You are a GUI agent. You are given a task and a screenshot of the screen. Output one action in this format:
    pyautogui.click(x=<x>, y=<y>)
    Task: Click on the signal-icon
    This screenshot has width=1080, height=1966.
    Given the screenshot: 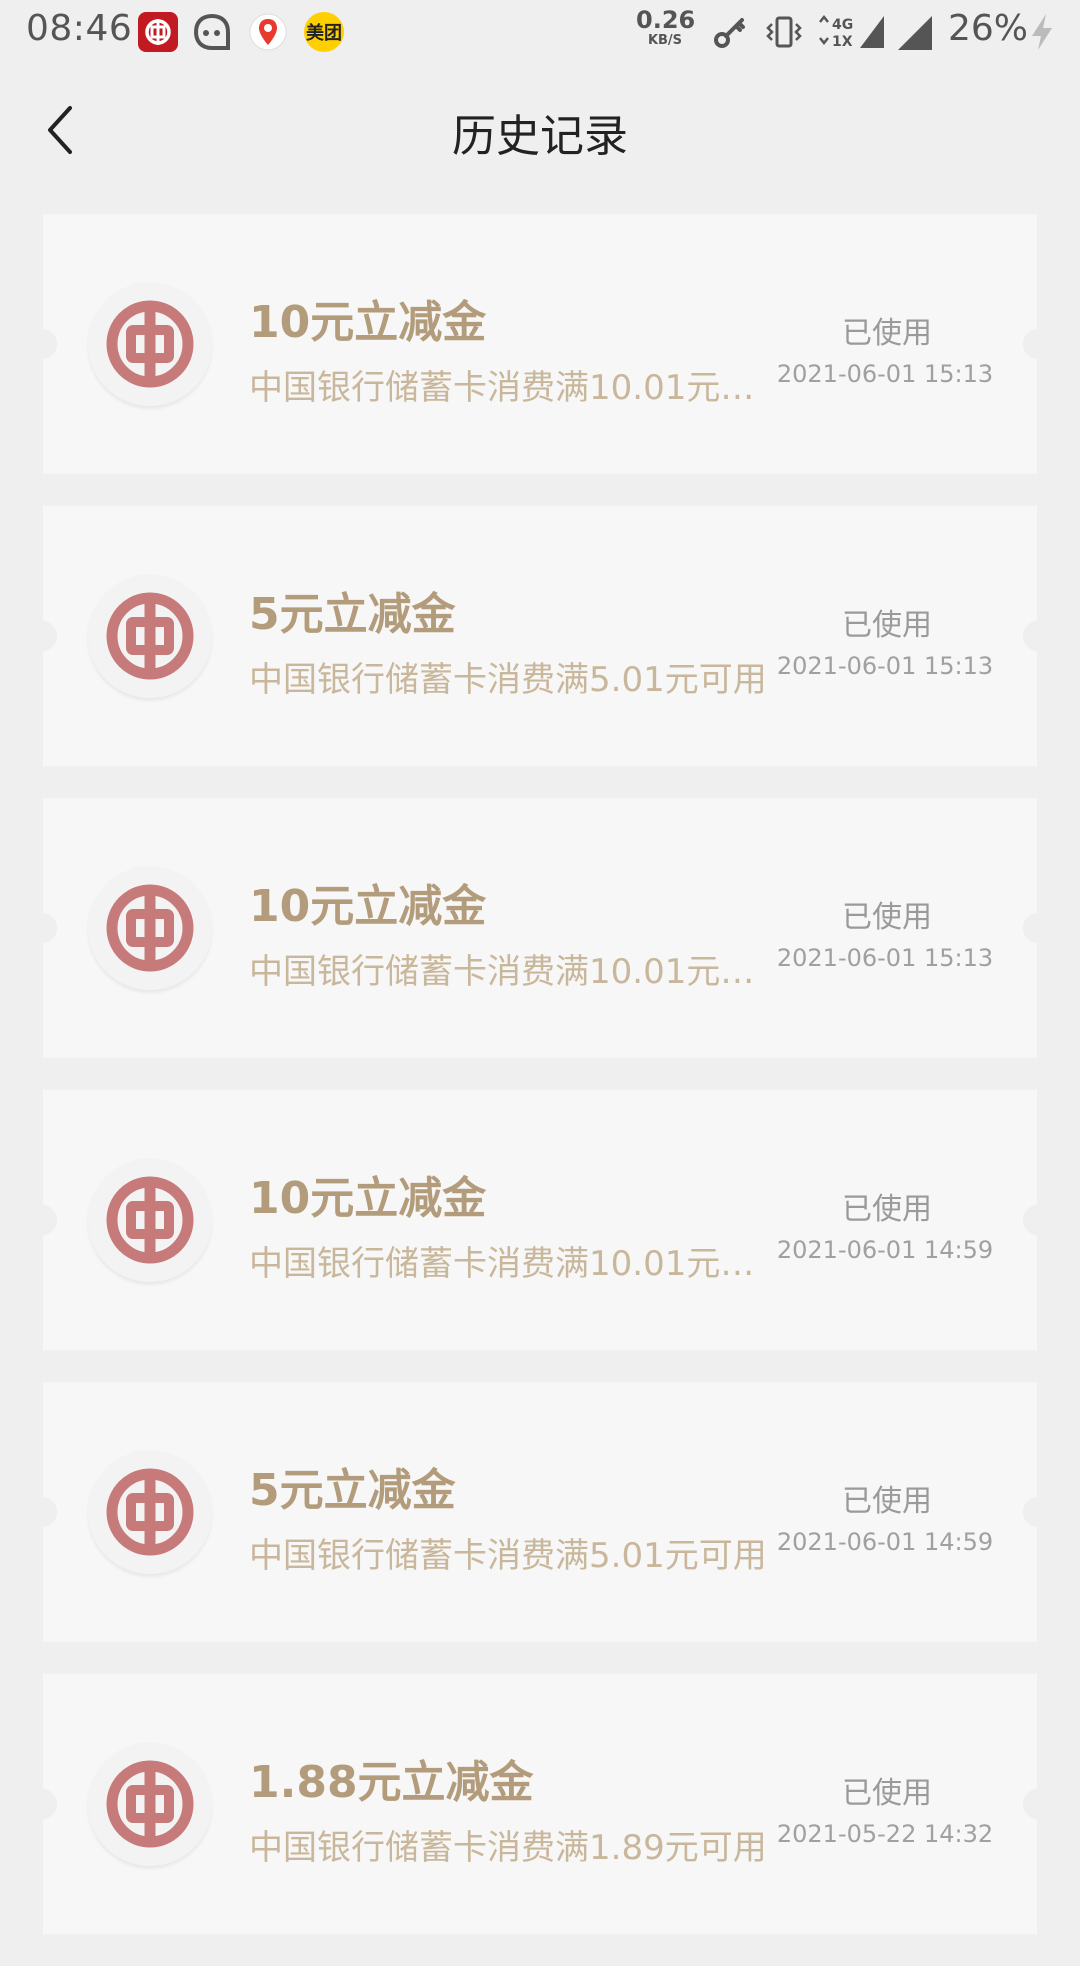 What is the action you would take?
    pyautogui.click(x=916, y=34)
    